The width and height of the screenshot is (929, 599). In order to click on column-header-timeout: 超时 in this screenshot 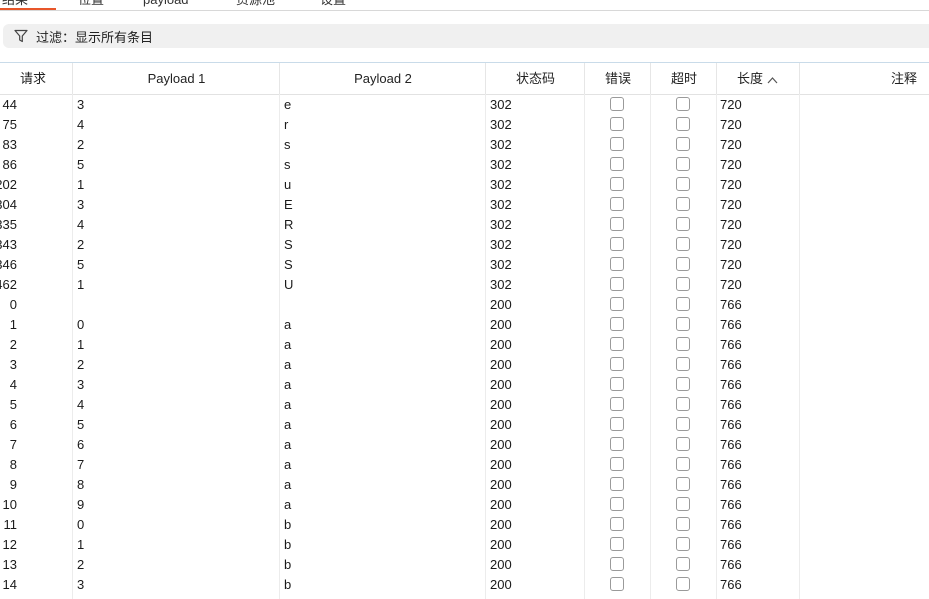, I will do `click(683, 78)`.